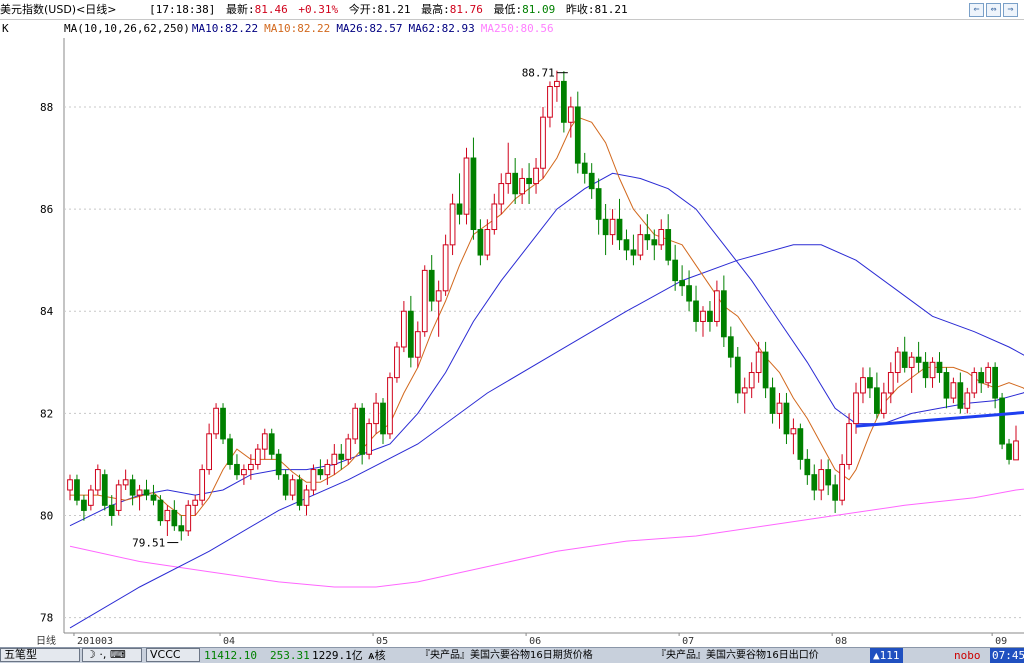 The width and height of the screenshot is (1024, 663). Describe the element at coordinates (229, 641) in the screenshot. I see `x-tick-label-2: 04` at that location.